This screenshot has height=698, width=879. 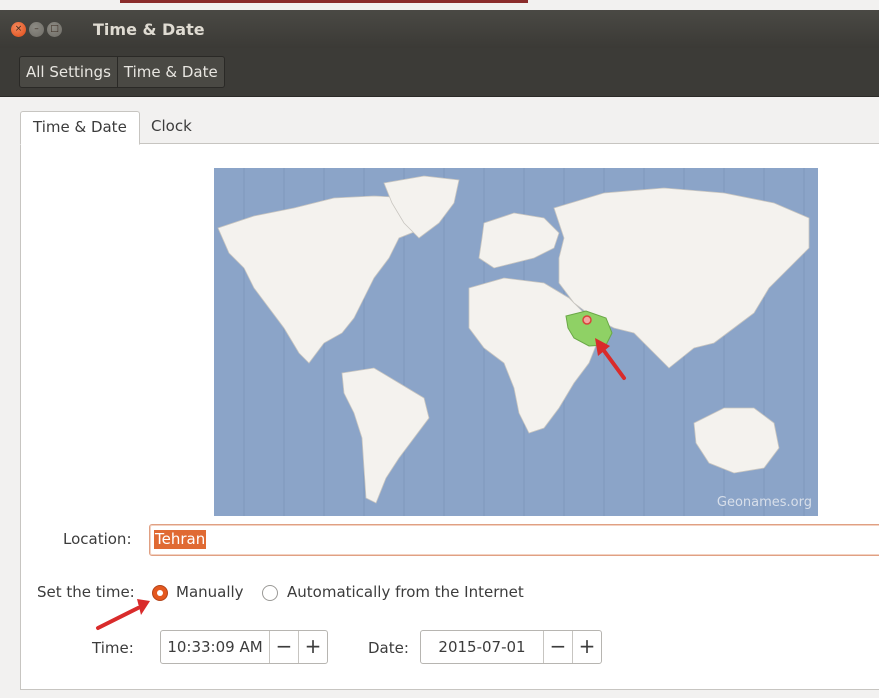 I want to click on landmass-europe, so click(x=519, y=240).